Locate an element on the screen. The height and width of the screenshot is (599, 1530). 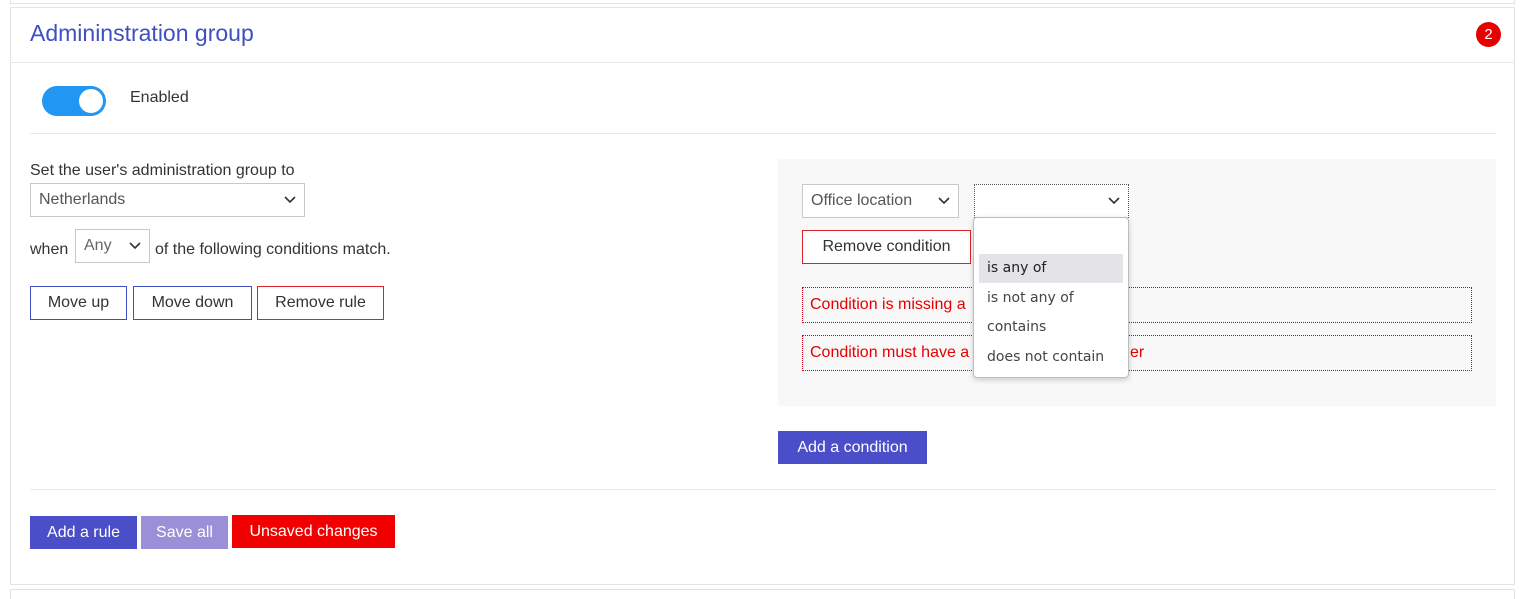
remove-rule-button: Remove rule is located at coordinates (320, 303).